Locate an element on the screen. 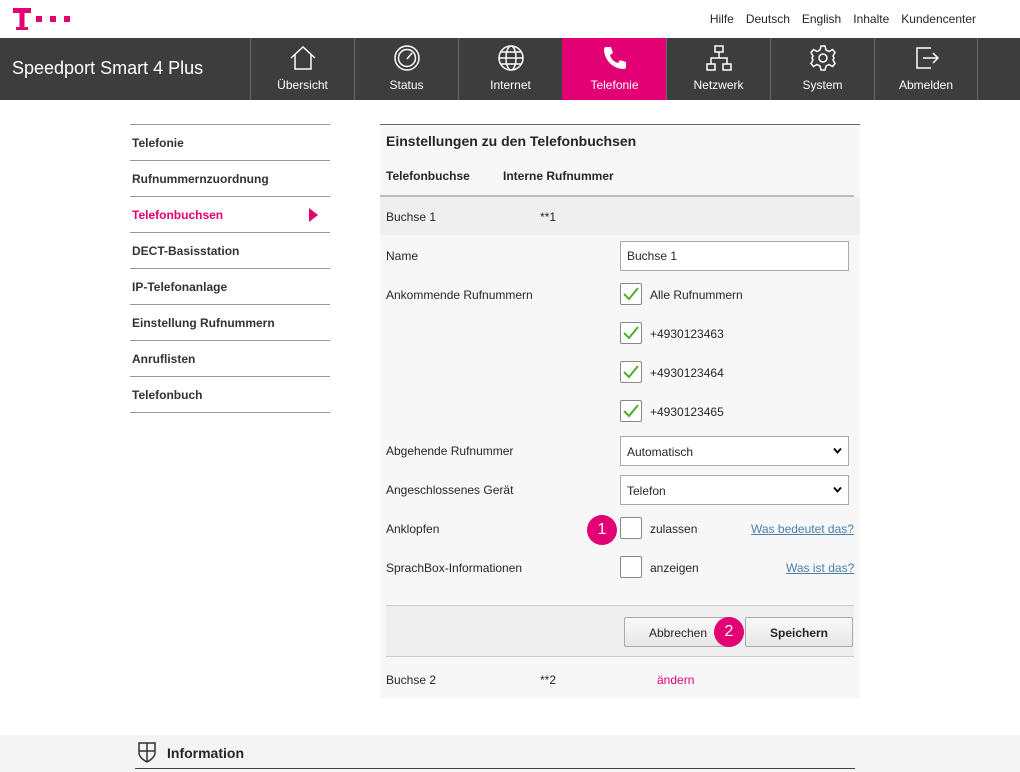 This screenshot has width=1020, height=772. nav-tab-label: Telefonie is located at coordinates (614, 85).